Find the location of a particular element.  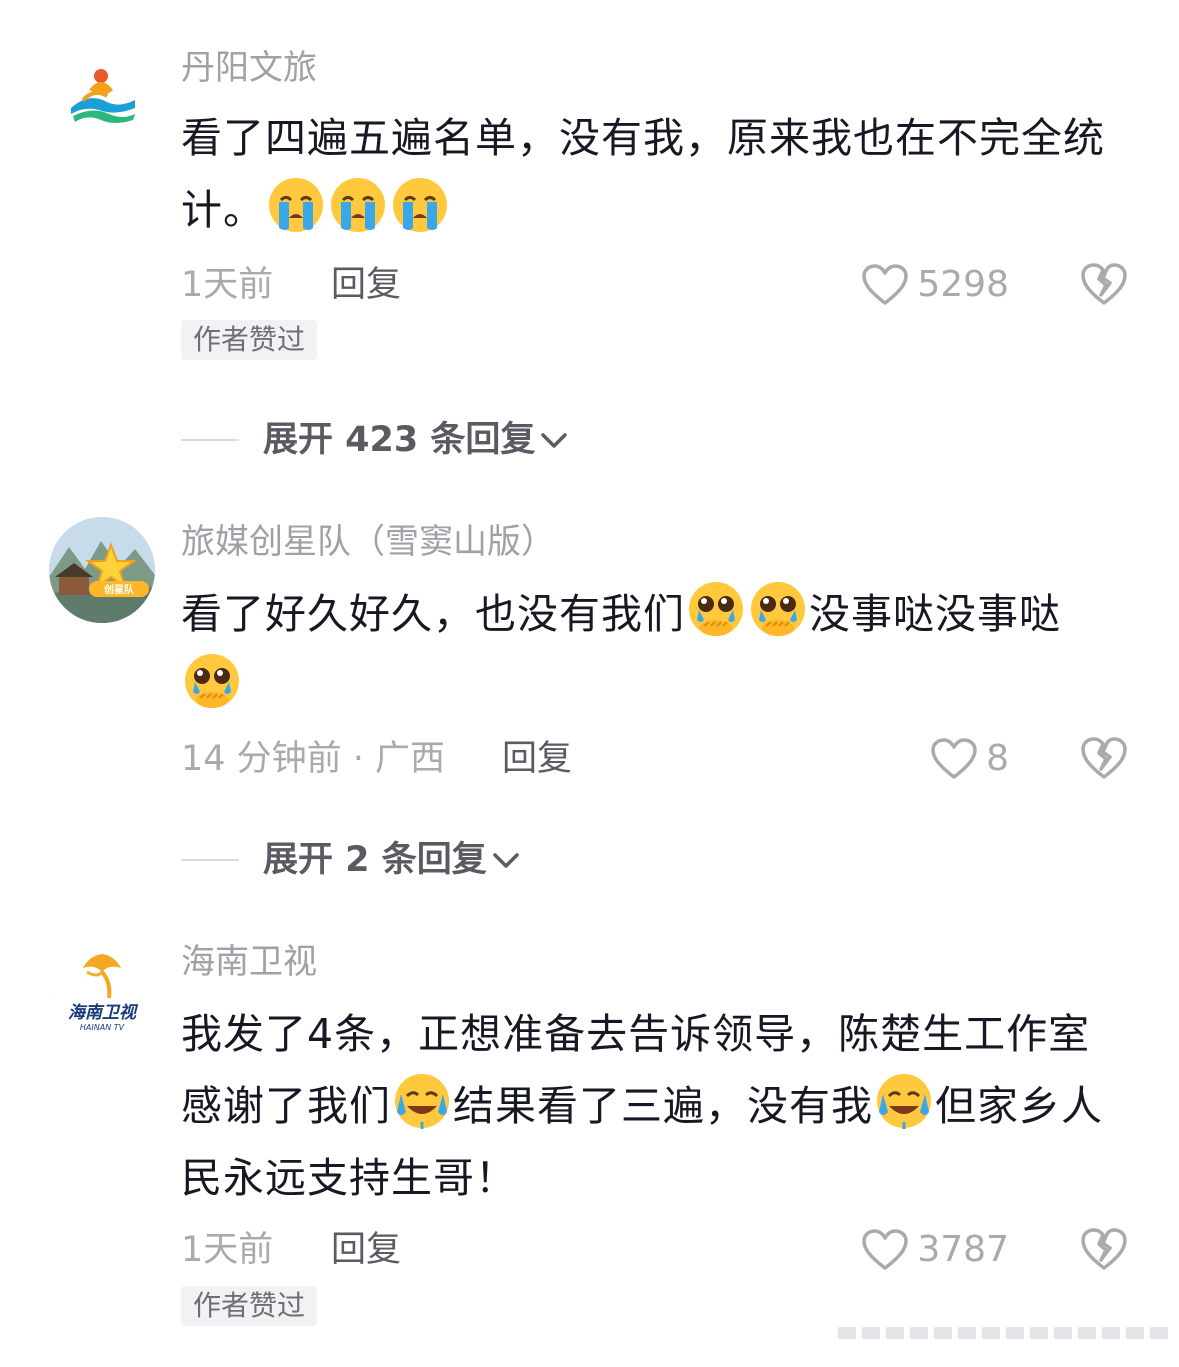

comment-username: 海南卫视 is located at coordinates (249, 962).